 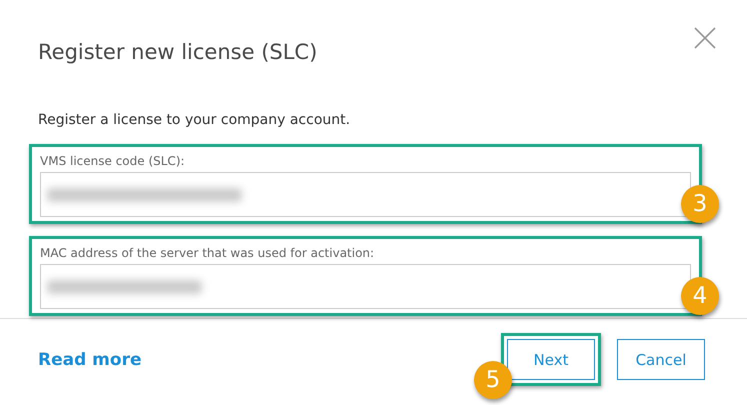 What do you see at coordinates (705, 38) in the screenshot?
I see `close-icon` at bounding box center [705, 38].